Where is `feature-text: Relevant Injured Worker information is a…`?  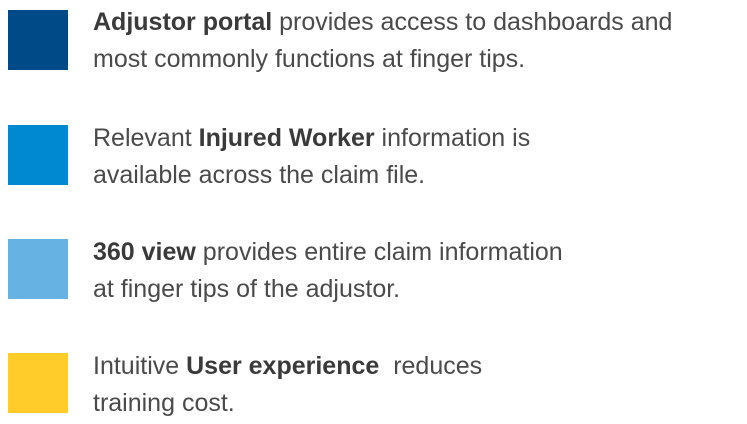
feature-text: Relevant Injured Worker information is a… is located at coordinates (311, 157).